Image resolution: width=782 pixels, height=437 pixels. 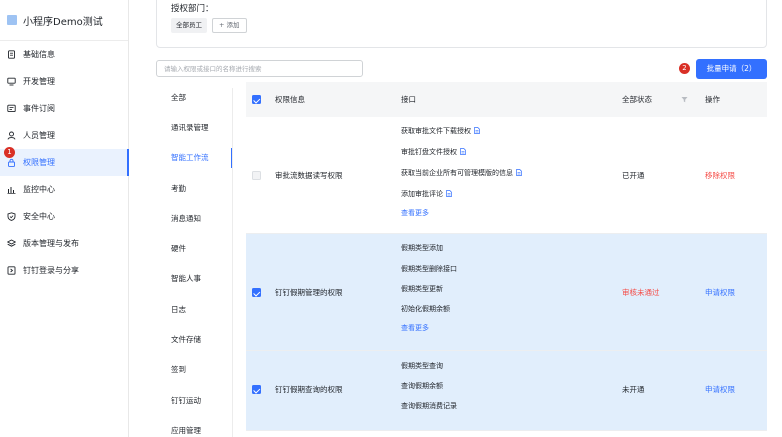 What do you see at coordinates (11, 162) in the screenshot?
I see `lock-icon` at bounding box center [11, 162].